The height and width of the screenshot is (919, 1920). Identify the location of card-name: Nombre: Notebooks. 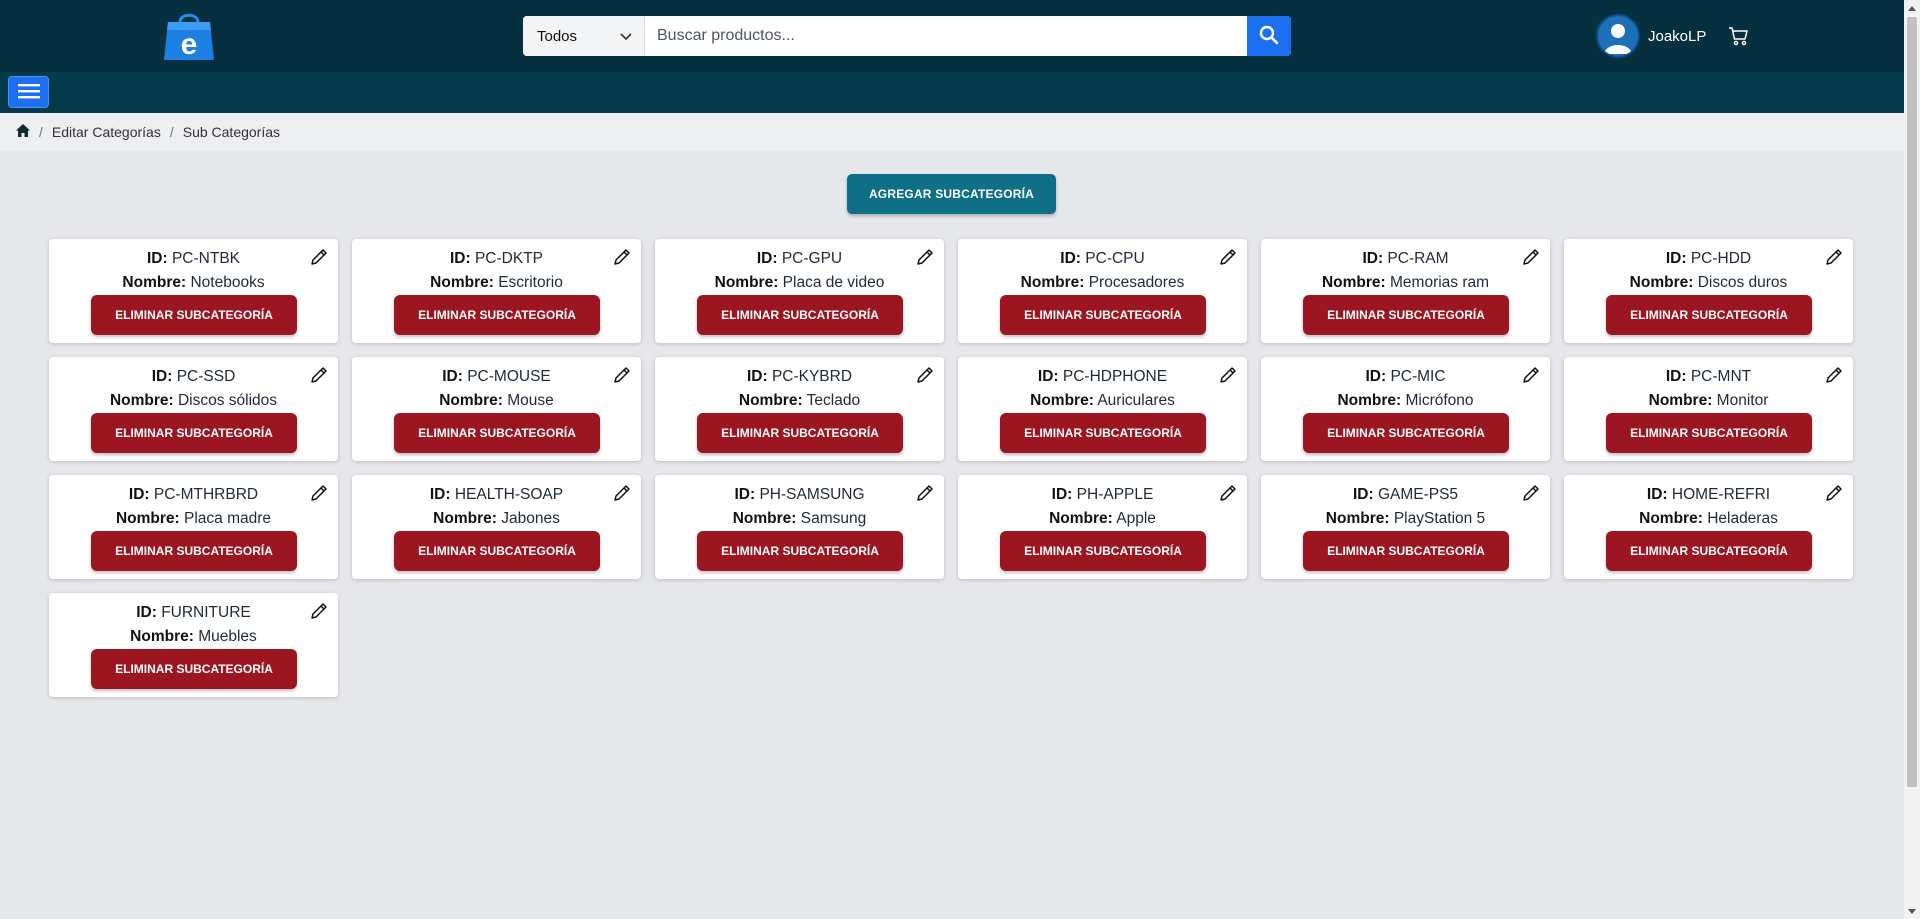
(193, 283).